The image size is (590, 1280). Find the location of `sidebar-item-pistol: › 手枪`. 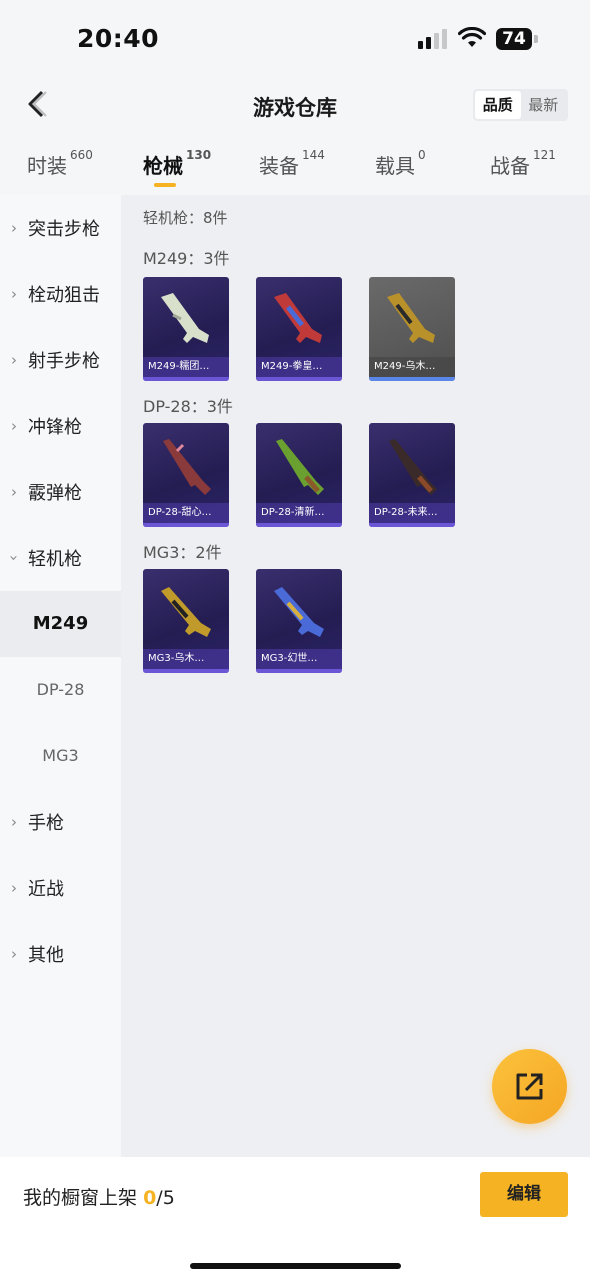

sidebar-item-pistol: › 手枪 is located at coordinates (60, 822).